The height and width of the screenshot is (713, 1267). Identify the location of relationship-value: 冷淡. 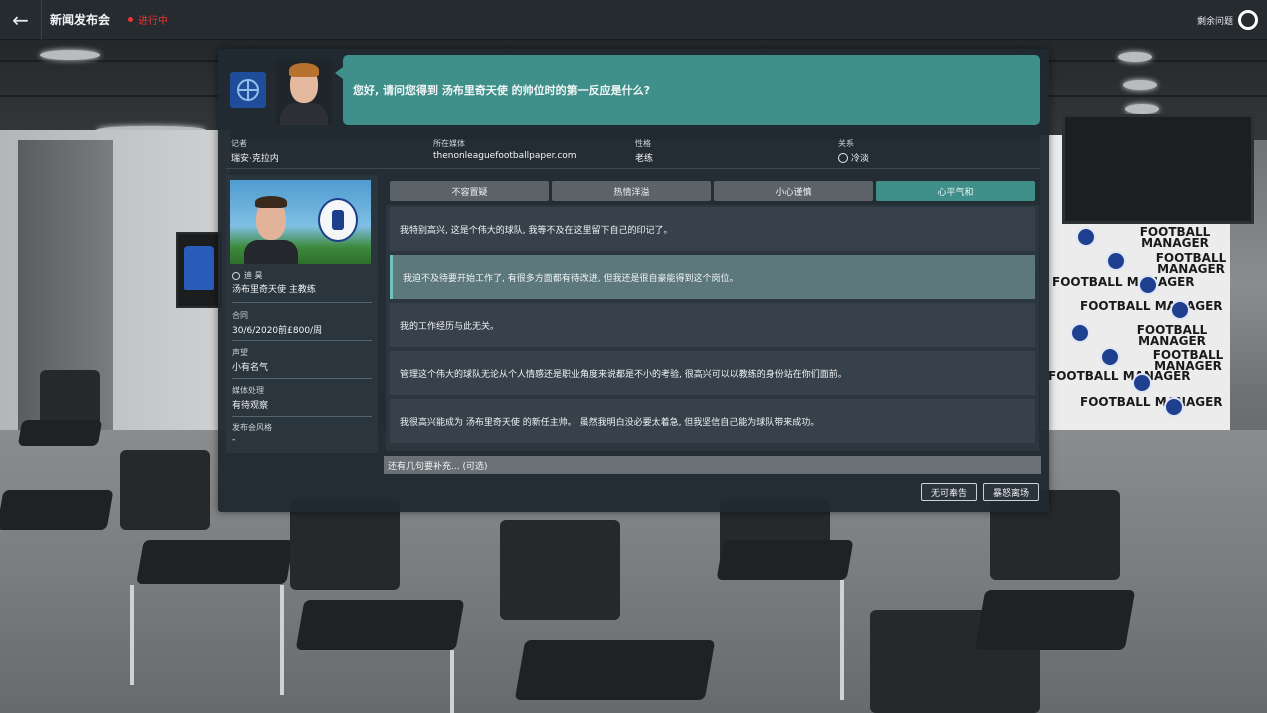
(860, 159).